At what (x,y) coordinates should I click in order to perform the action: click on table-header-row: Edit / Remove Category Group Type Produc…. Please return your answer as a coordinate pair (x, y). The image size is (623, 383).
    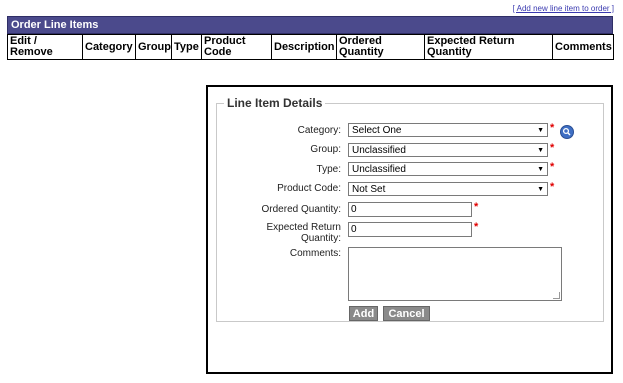
    Looking at the image, I should click on (310, 47).